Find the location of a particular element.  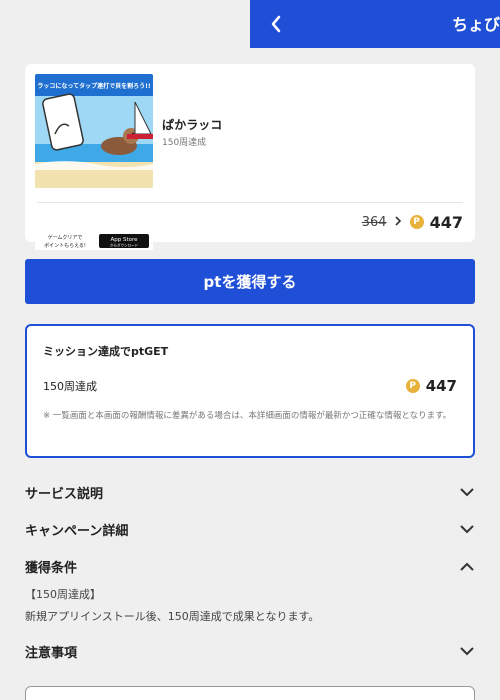

app-store-badge-label: App Store is located at coordinates (124, 240).